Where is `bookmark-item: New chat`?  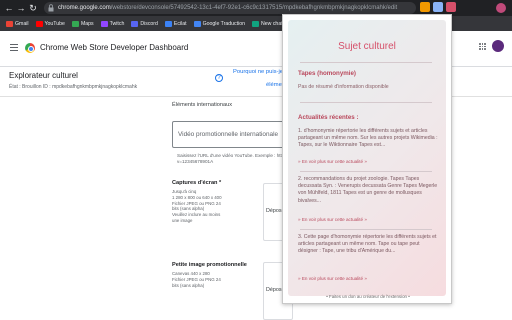 bookmark-item: New chat is located at coordinates (267, 23).